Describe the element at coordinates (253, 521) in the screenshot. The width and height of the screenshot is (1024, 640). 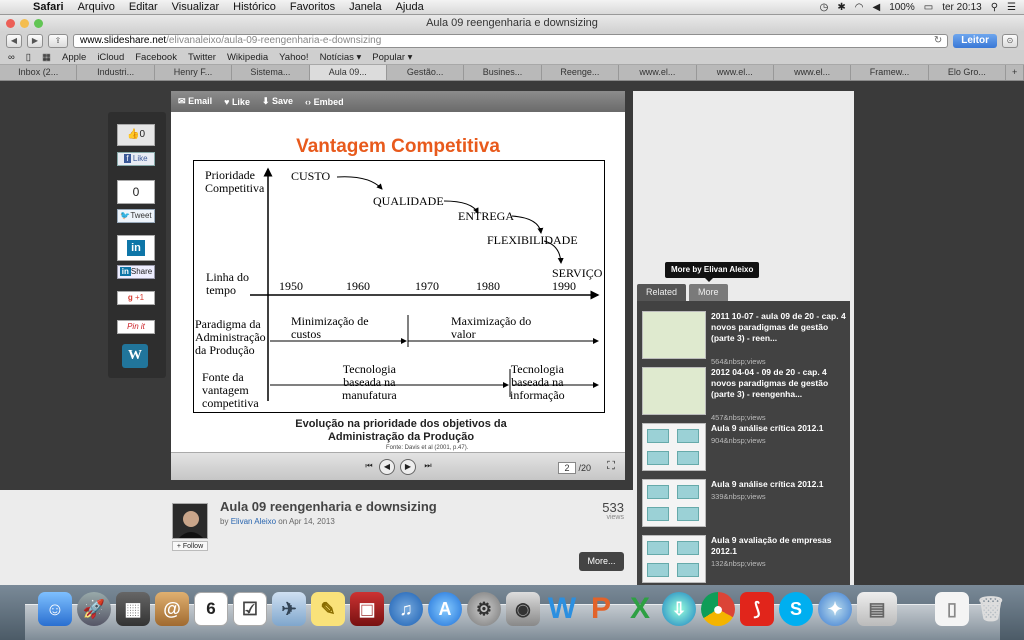
I see `author-link: Elivan Aleixo` at that location.